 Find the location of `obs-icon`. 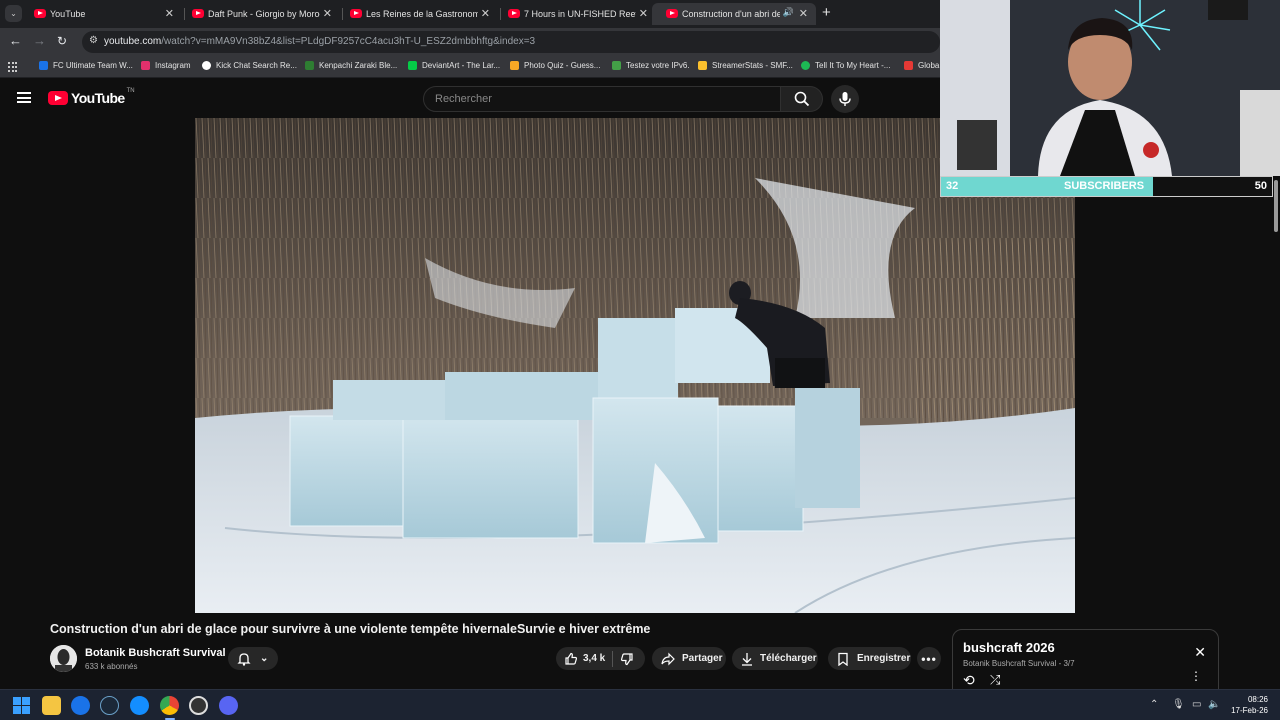

obs-icon is located at coordinates (198, 705).